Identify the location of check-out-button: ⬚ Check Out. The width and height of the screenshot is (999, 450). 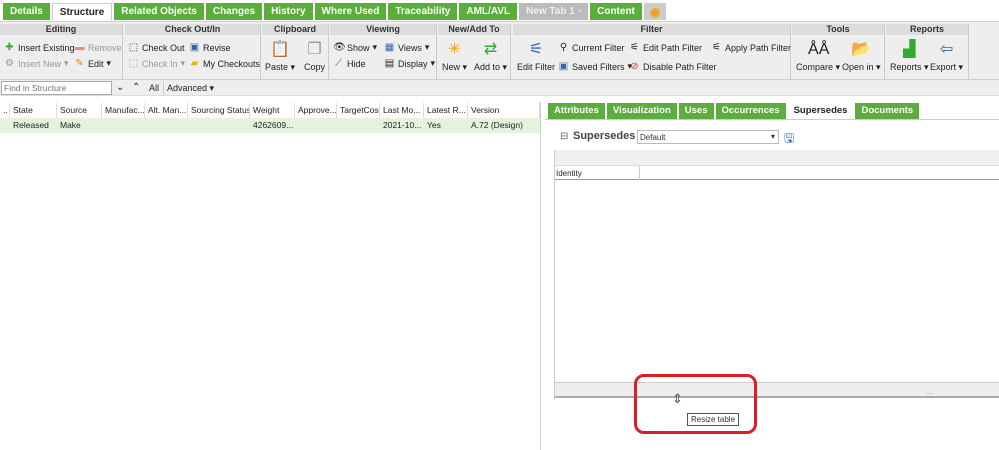
(156, 47).